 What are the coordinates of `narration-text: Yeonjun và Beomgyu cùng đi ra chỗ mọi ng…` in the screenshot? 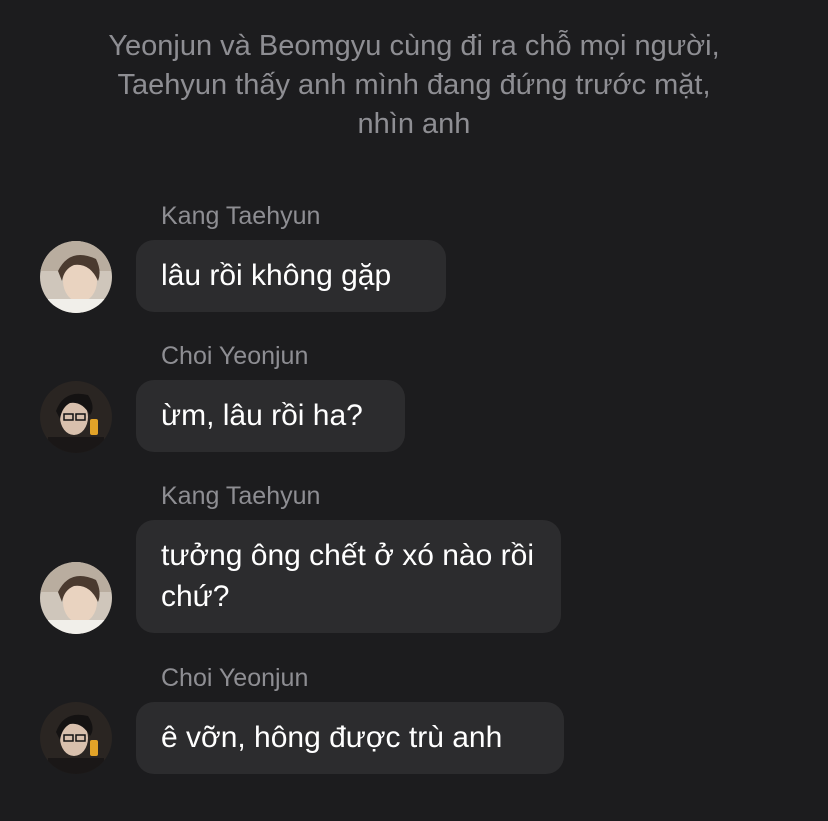 It's located at (414, 85).